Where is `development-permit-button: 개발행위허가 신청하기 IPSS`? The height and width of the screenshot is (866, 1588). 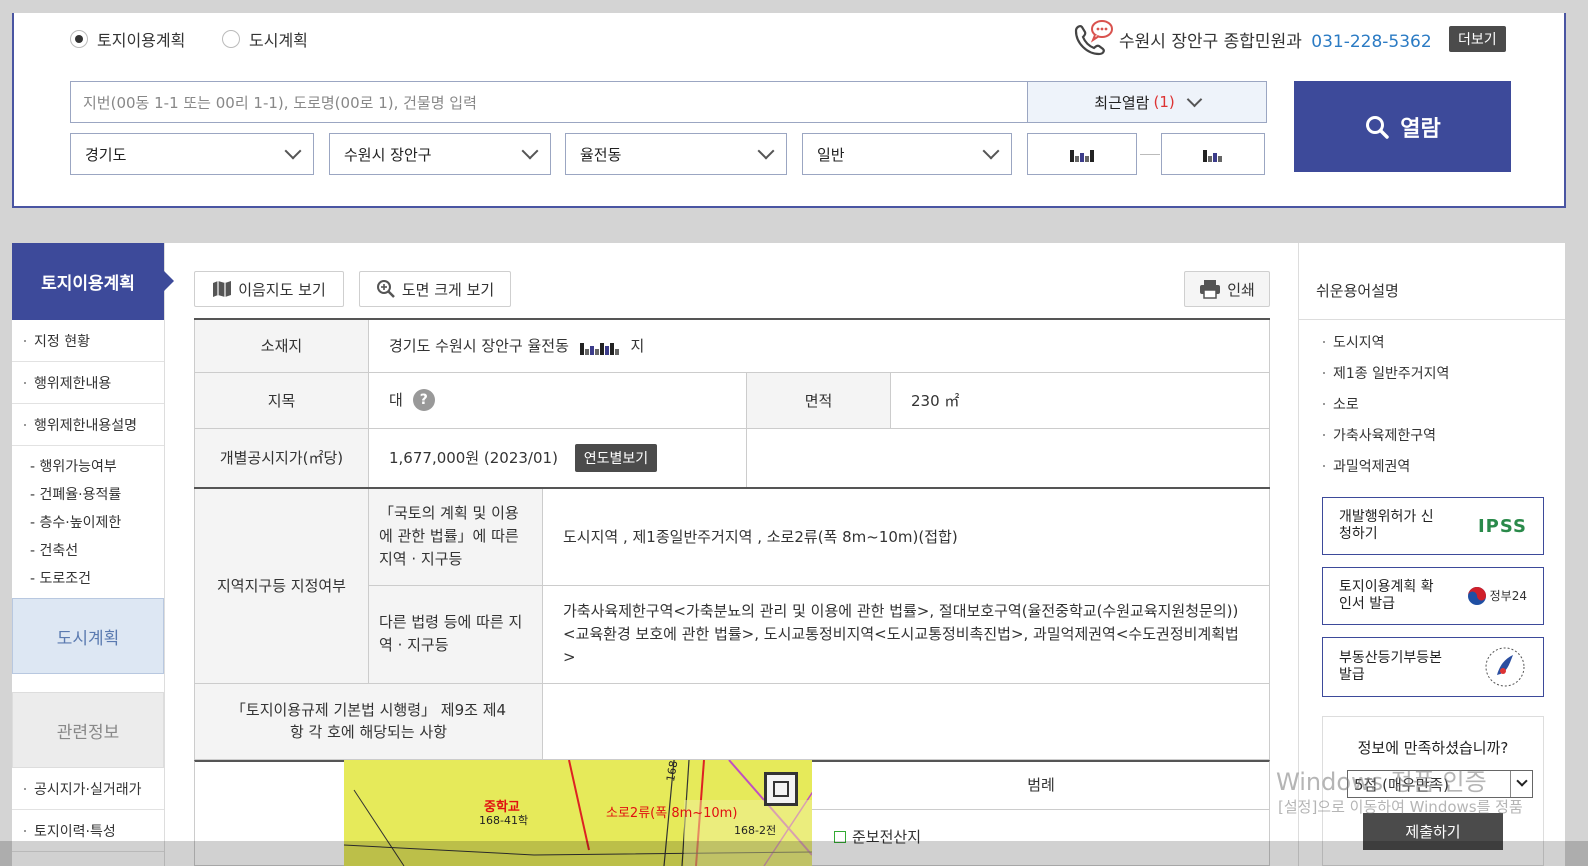 development-permit-button: 개발행위허가 신청하기 IPSS is located at coordinates (1433, 526).